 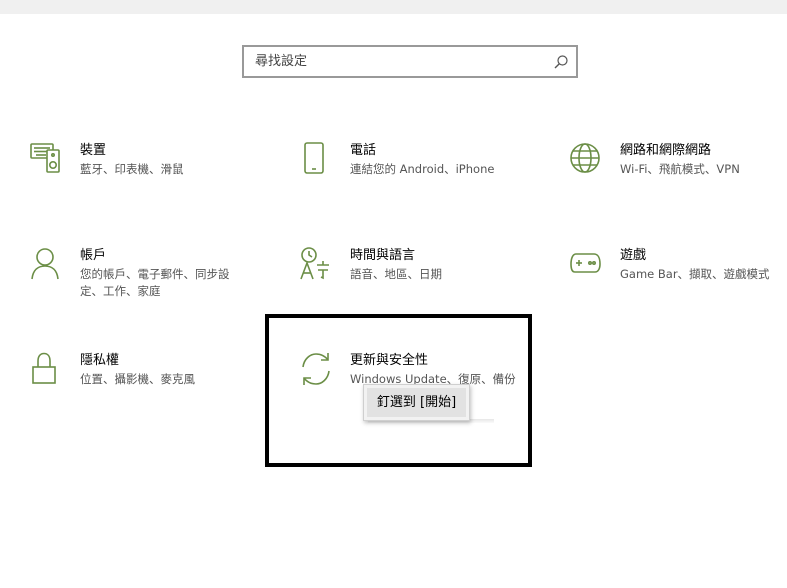 I want to click on game-controller-icon, so click(x=586, y=264).